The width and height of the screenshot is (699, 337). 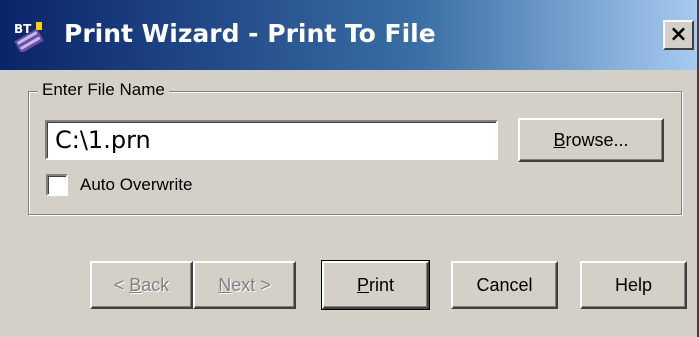 I want to click on close-button: ×, so click(x=678, y=35).